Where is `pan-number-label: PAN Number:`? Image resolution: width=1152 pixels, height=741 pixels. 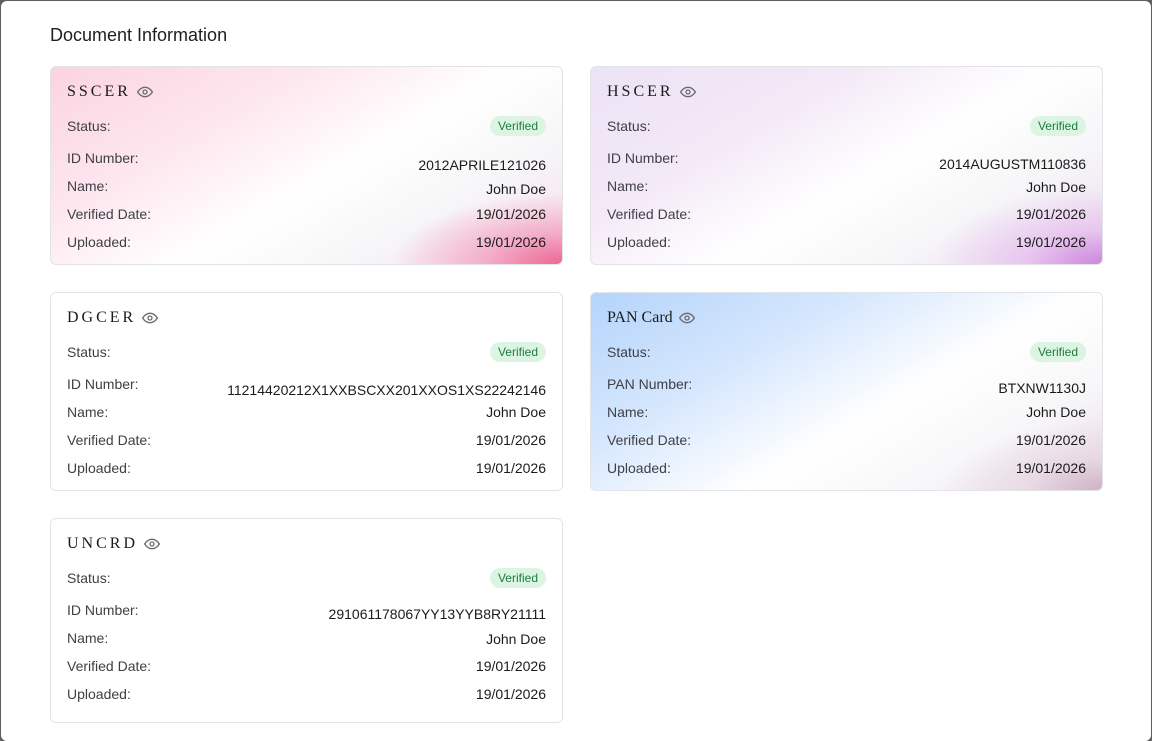 pan-number-label: PAN Number: is located at coordinates (650, 384).